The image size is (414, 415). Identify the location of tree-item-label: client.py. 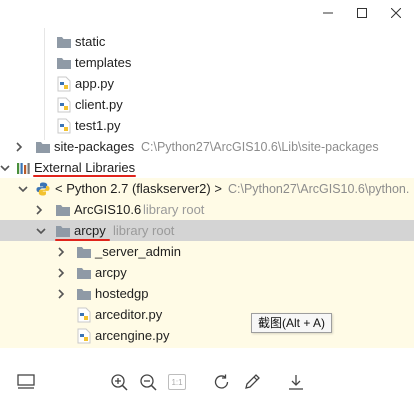
(99, 104).